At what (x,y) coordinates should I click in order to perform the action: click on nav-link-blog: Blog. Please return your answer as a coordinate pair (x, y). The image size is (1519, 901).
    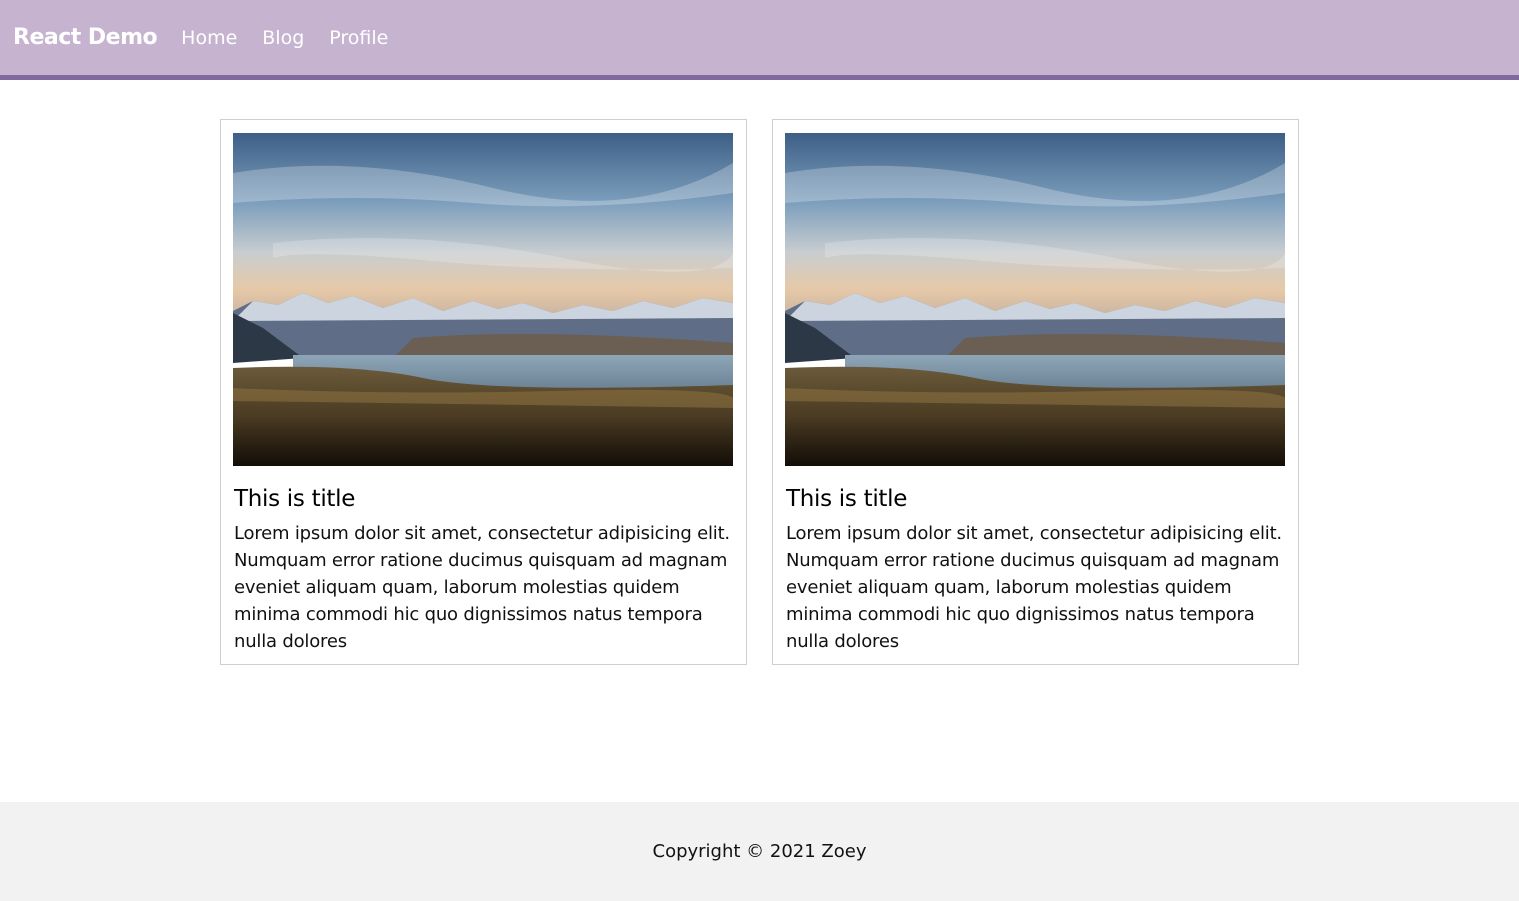
    Looking at the image, I should click on (283, 38).